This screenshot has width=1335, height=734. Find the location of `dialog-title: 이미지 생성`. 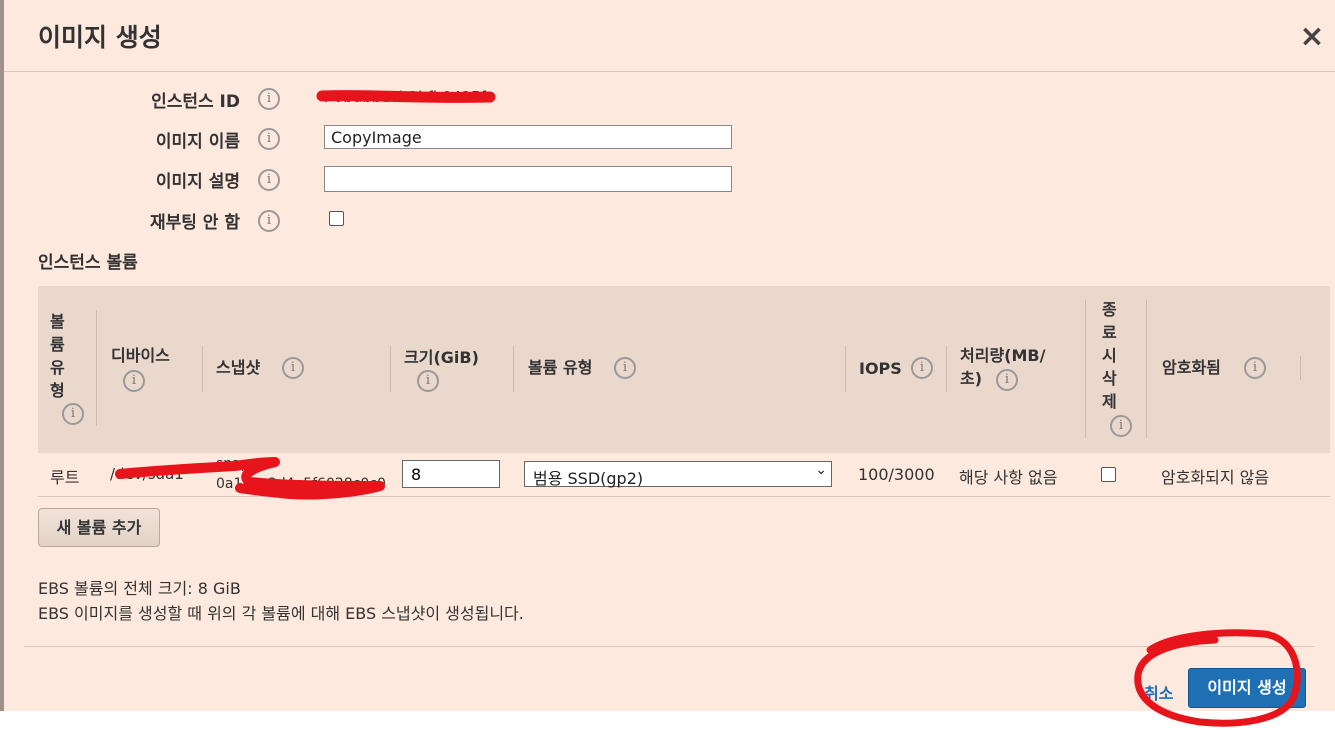

dialog-title: 이미지 생성 is located at coordinates (100, 37).